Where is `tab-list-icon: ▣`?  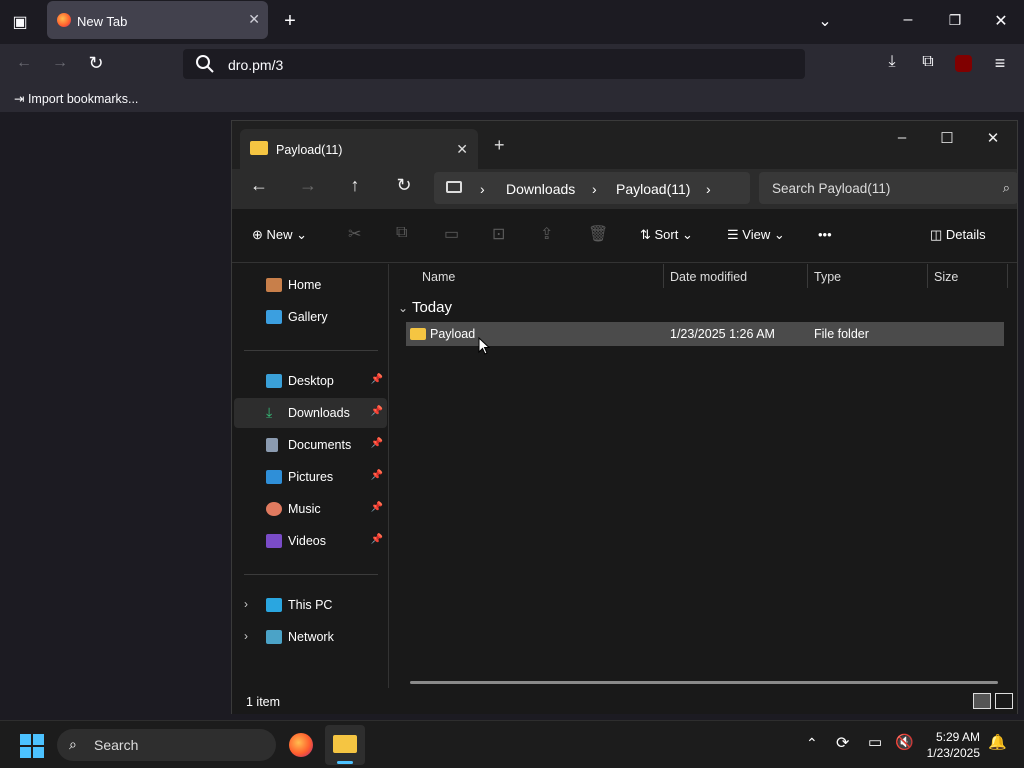 tab-list-icon: ▣ is located at coordinates (20, 22).